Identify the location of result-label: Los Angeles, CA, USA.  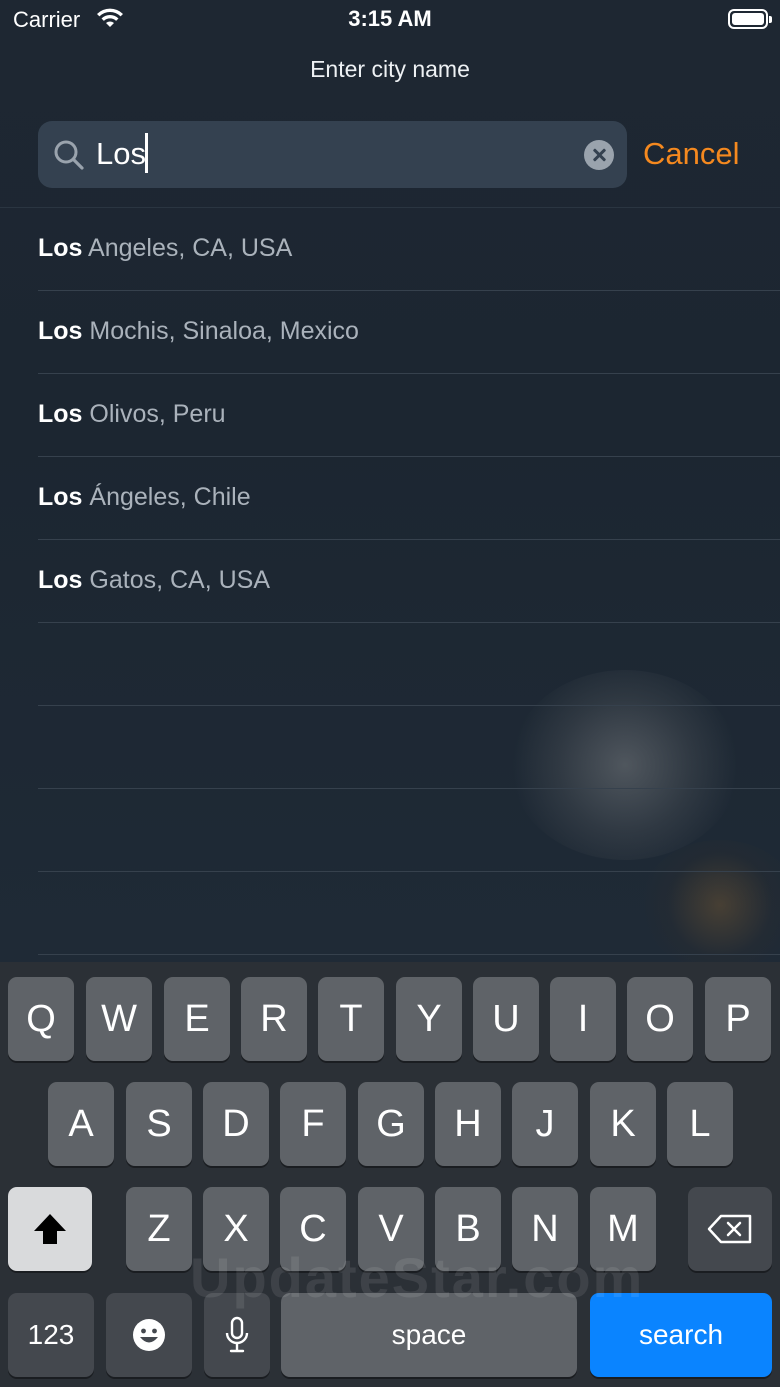
(165, 248).